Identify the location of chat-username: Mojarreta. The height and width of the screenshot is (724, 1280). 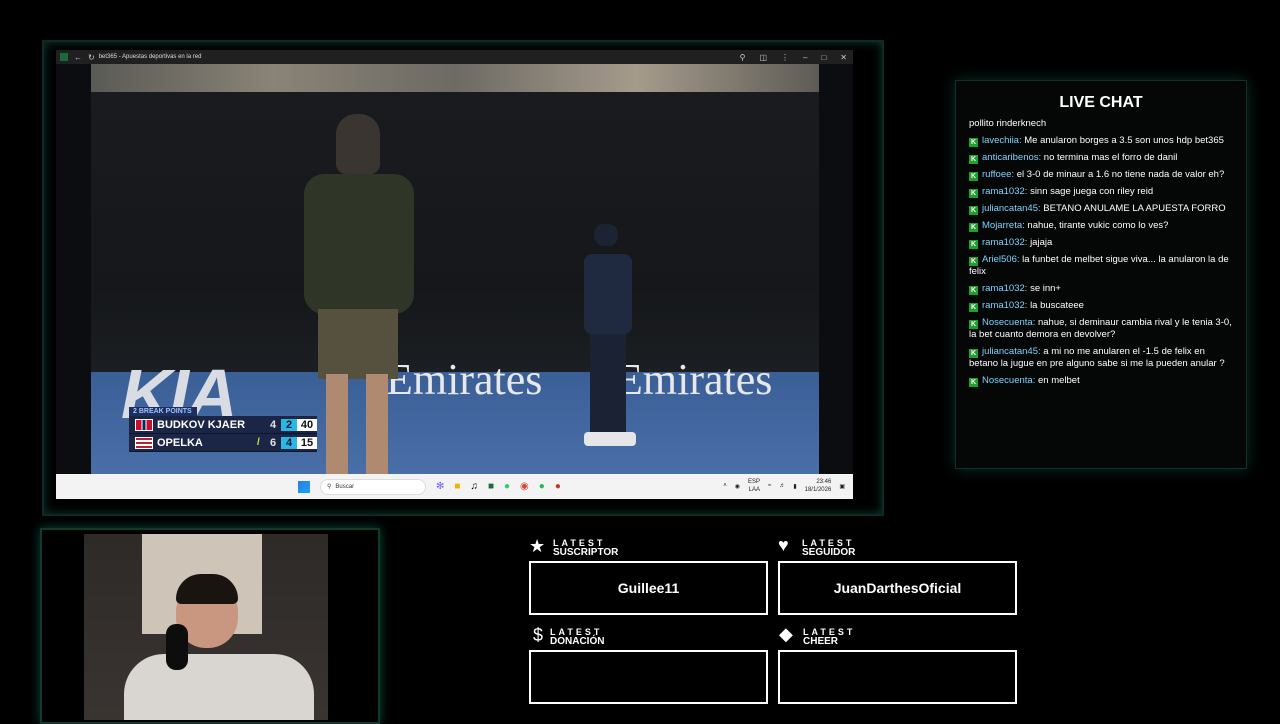
(1002, 225).